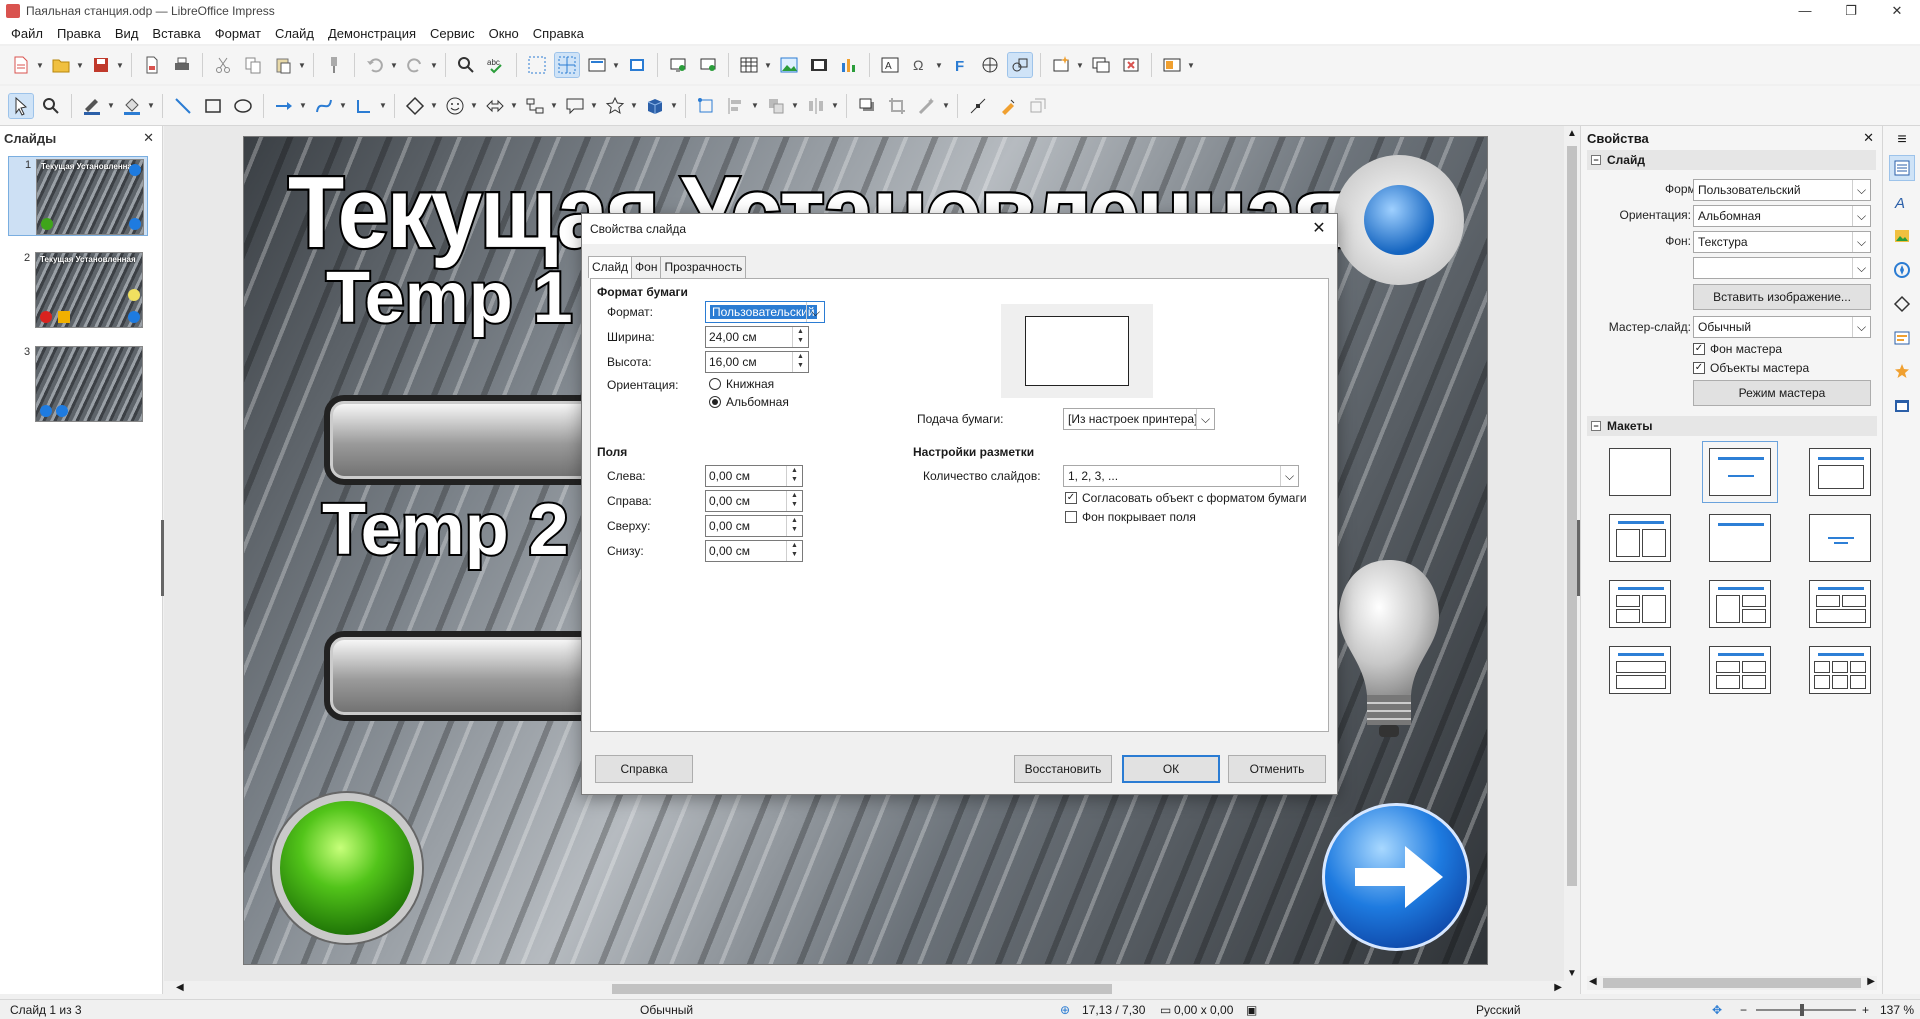  Describe the element at coordinates (148, 138) in the screenshot. I see `close-panel-icon: ✕` at that location.